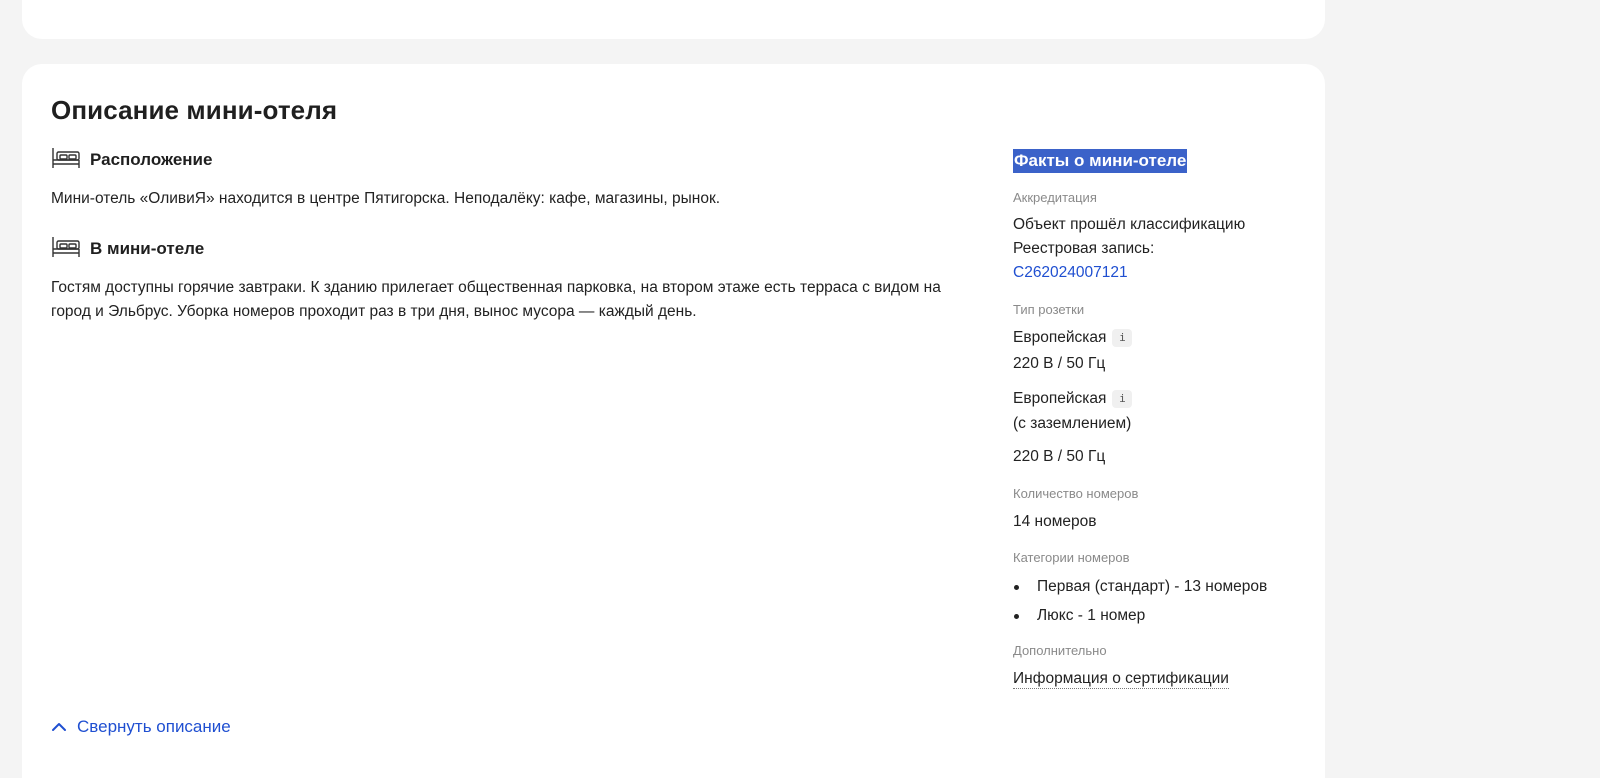  I want to click on additional-label: Дополнительно, so click(1060, 650).